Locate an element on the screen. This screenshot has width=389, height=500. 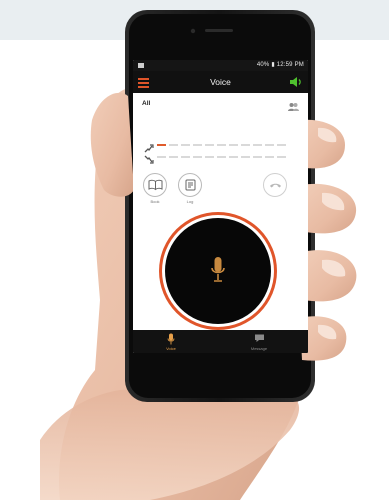
push-to-talk-button is located at coordinates (218, 271).